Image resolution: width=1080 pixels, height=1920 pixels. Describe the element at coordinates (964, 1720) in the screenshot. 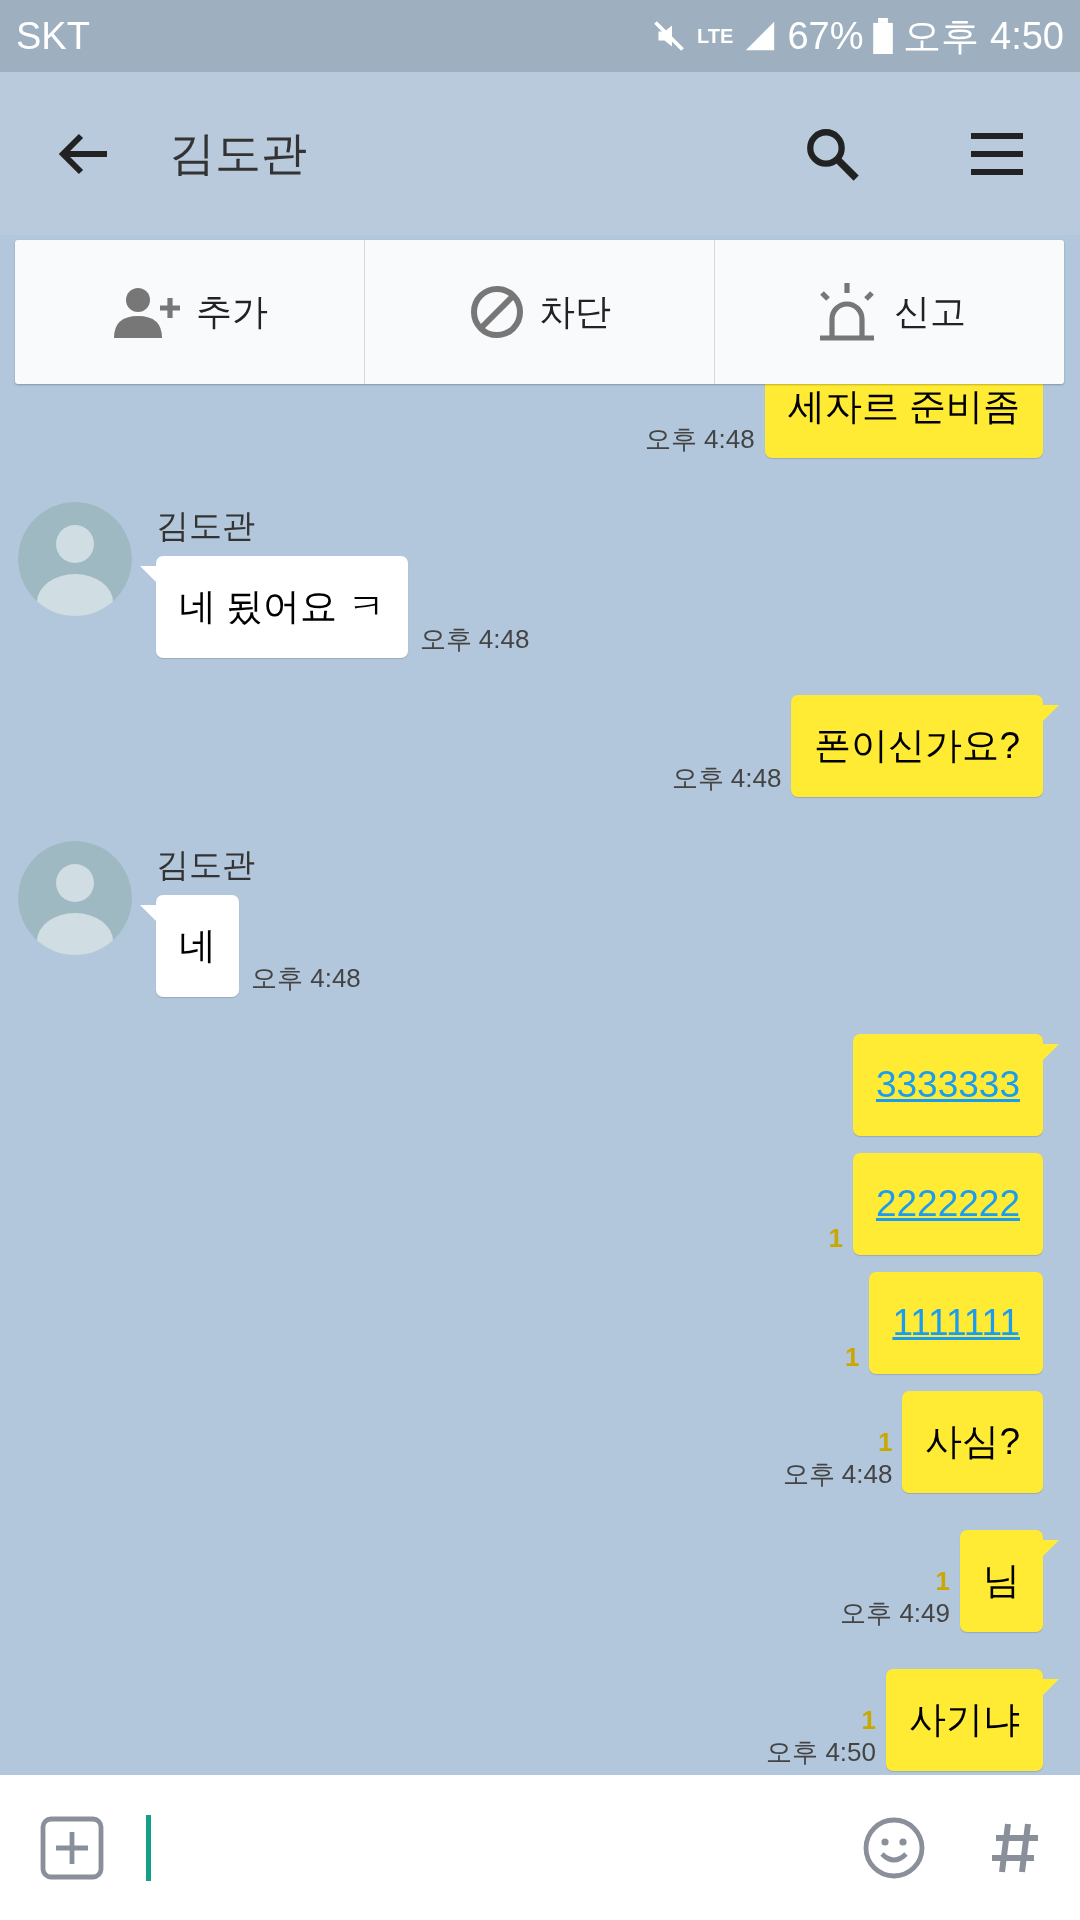

I see `message-bubble: 사기냐` at that location.